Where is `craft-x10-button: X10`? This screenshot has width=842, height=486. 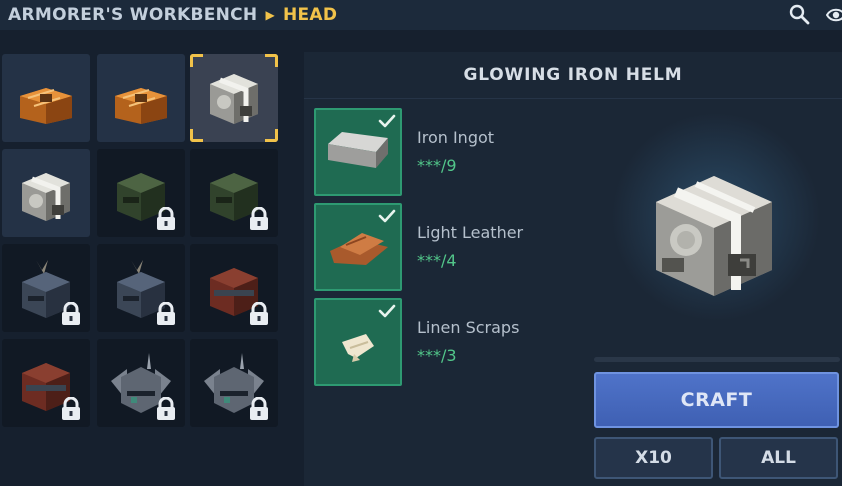
craft-x10-button: X10 is located at coordinates (653, 458).